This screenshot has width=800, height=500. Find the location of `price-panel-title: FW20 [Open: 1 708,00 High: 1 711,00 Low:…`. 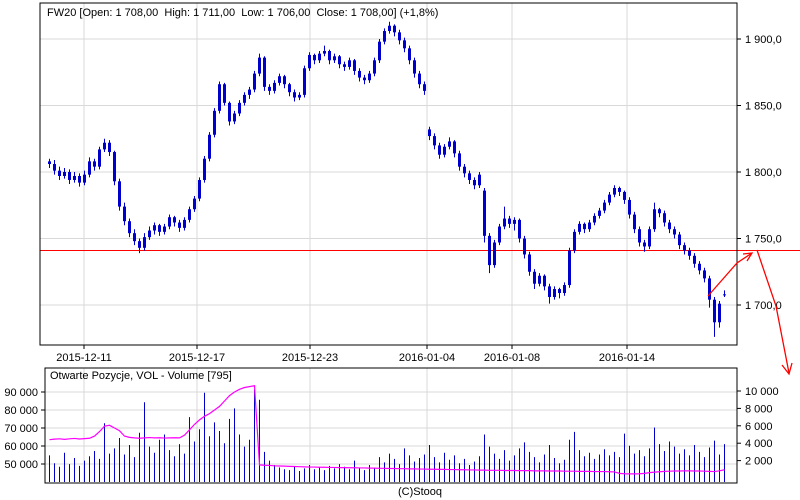

price-panel-title: FW20 [Open: 1 708,00 High: 1 711,00 Low:… is located at coordinates (243, 13).